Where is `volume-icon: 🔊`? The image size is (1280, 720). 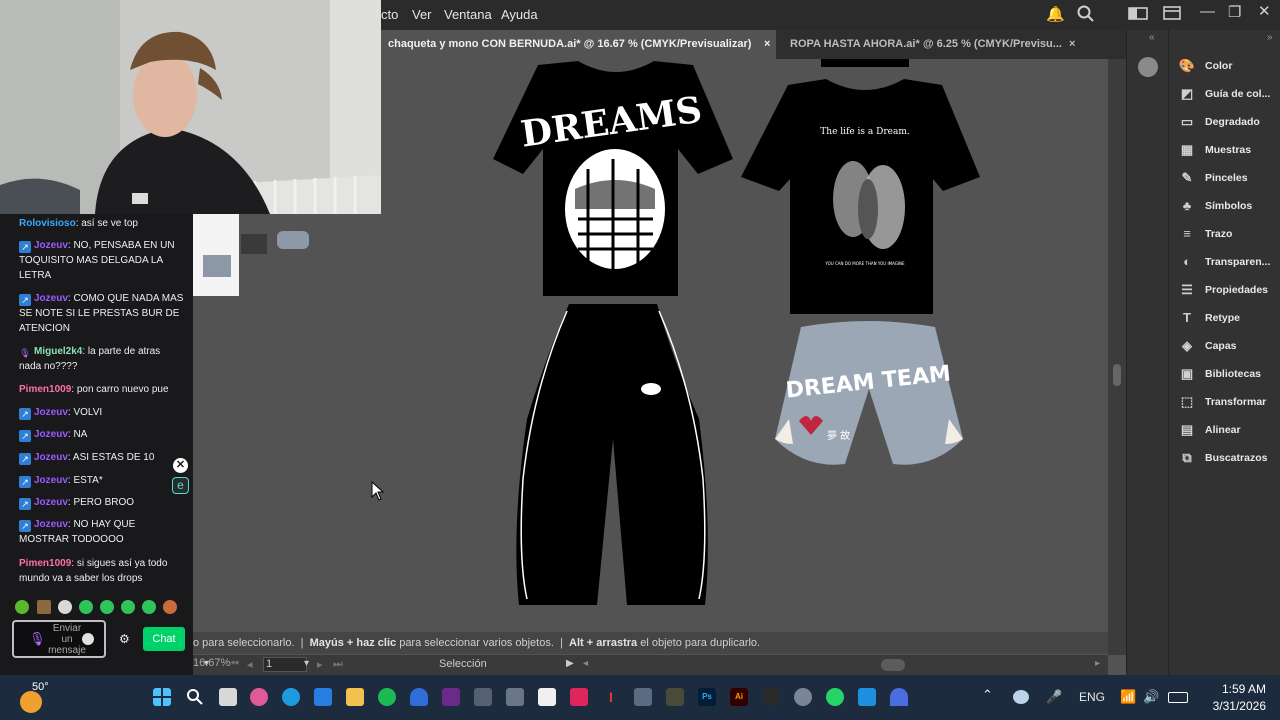
volume-icon: 🔊 is located at coordinates (1151, 697).